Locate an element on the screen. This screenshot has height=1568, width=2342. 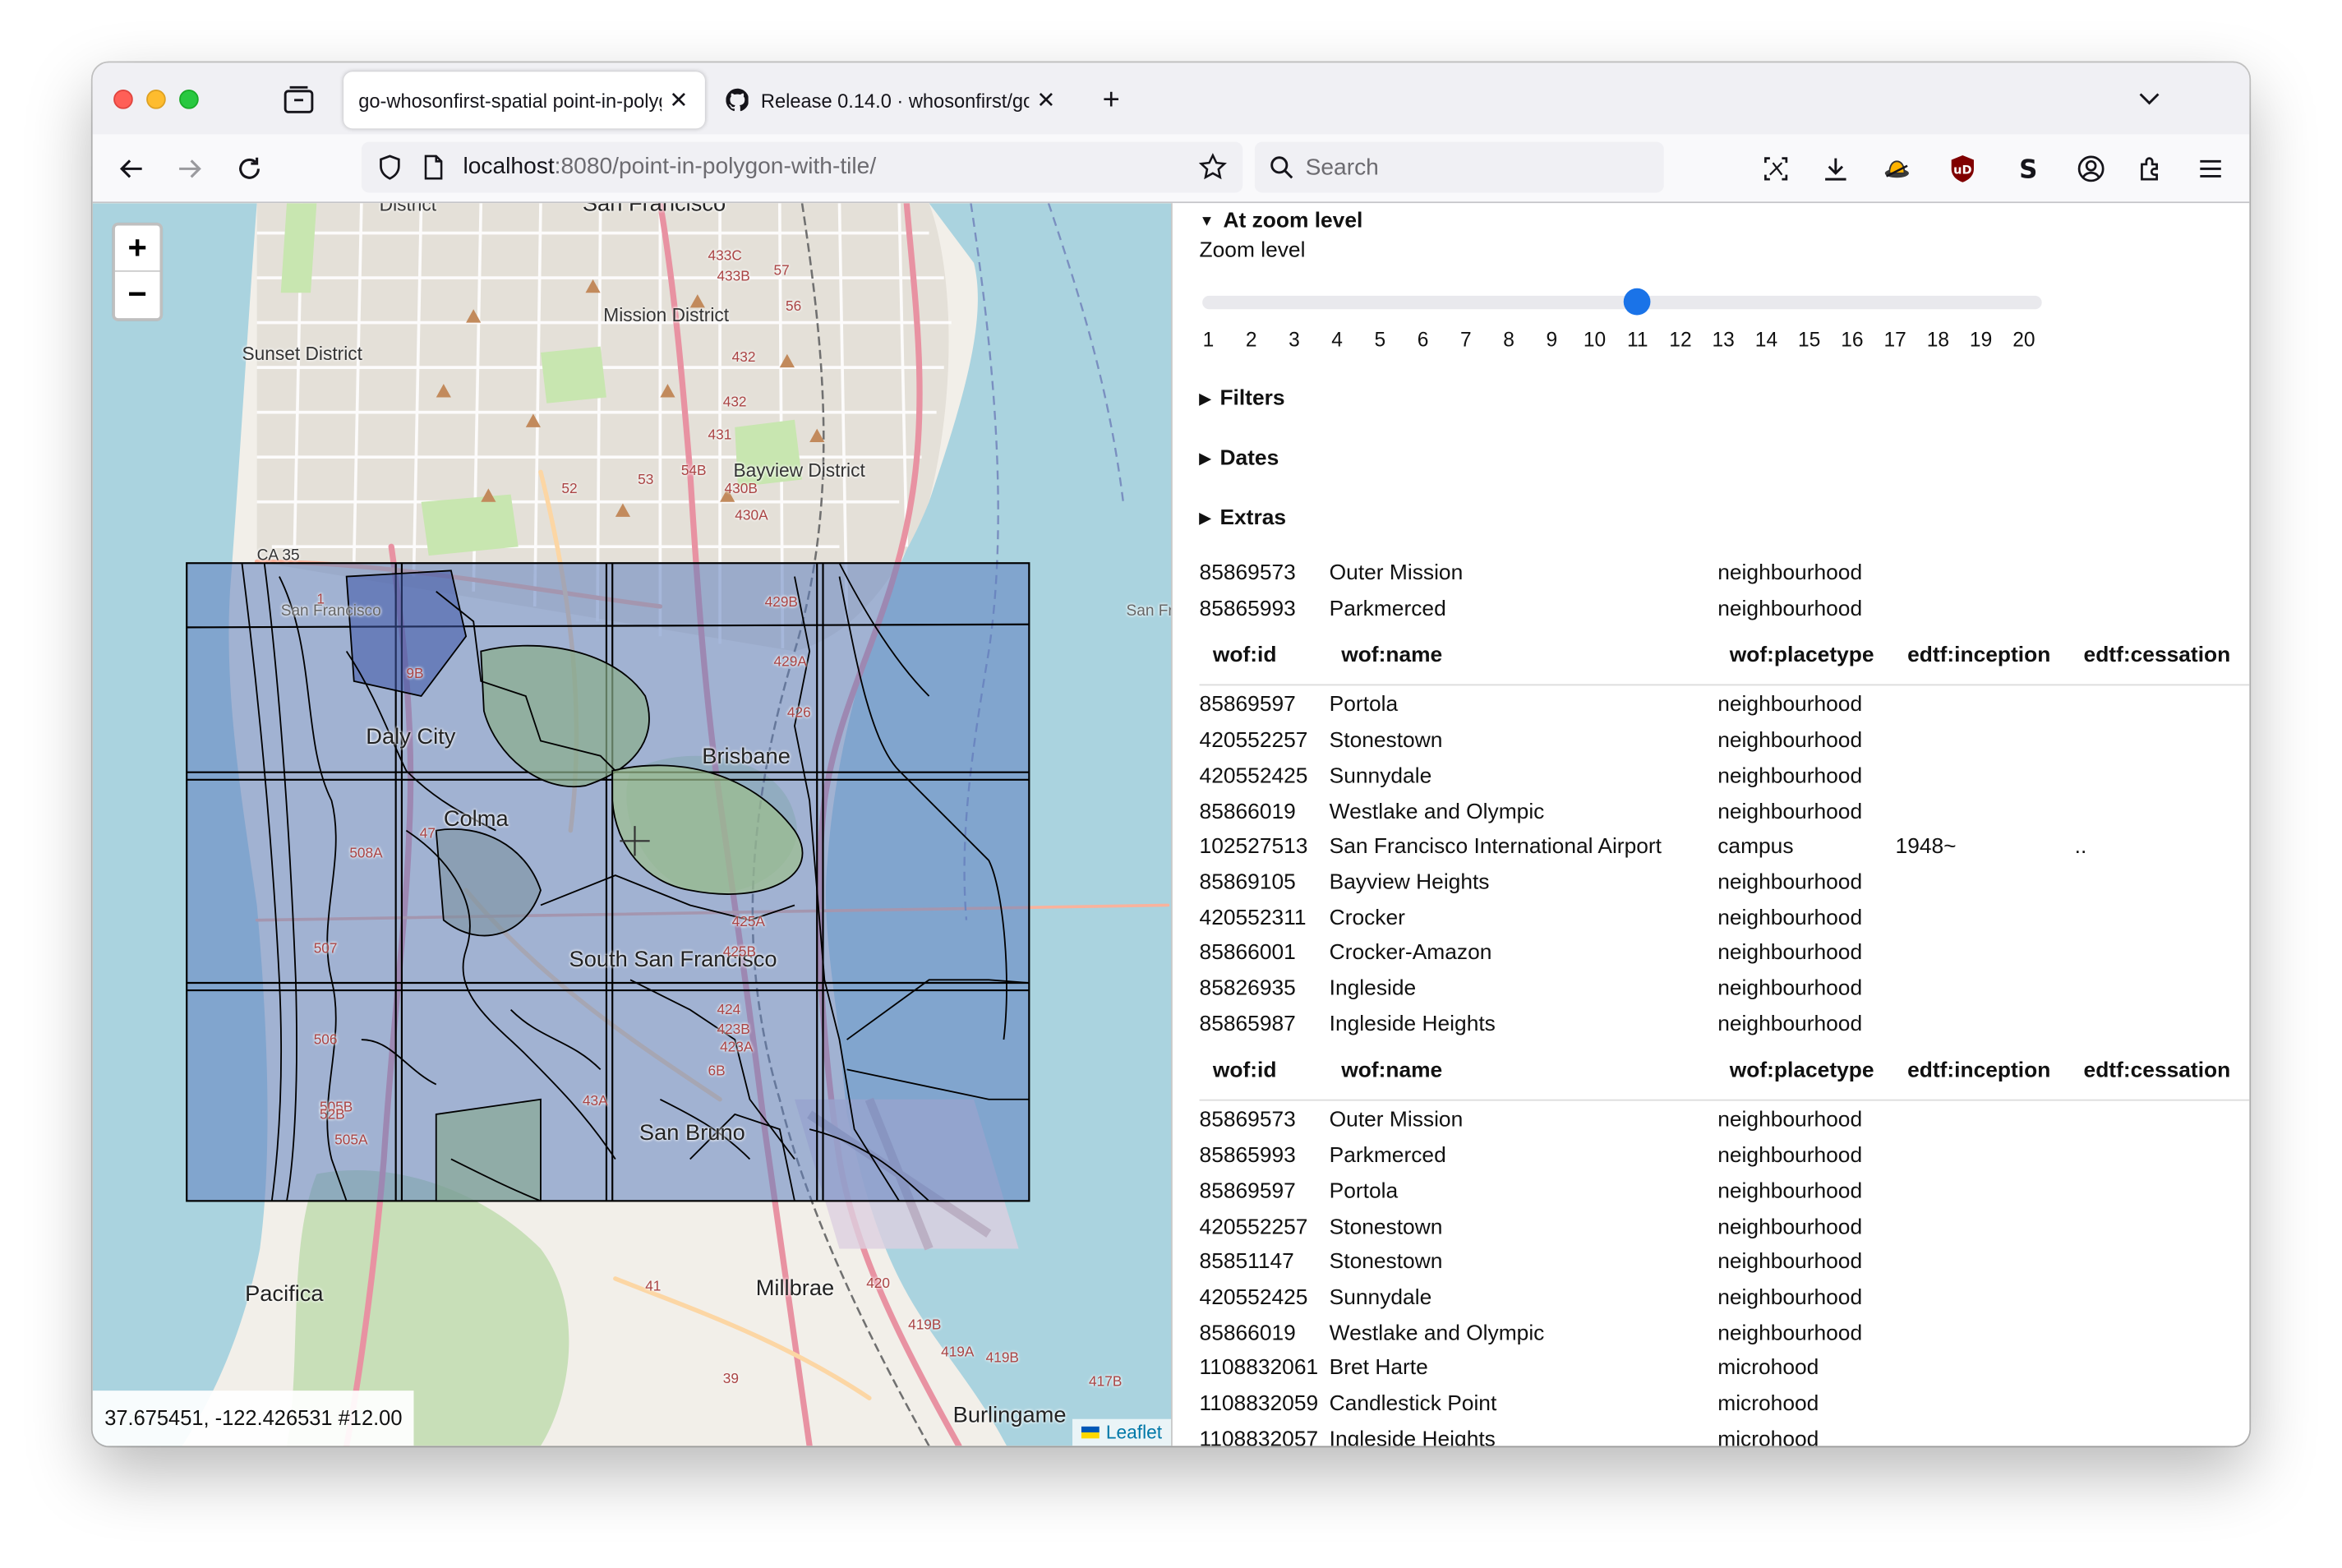
zoom-section-label: At zoom level is located at coordinates (1293, 221).